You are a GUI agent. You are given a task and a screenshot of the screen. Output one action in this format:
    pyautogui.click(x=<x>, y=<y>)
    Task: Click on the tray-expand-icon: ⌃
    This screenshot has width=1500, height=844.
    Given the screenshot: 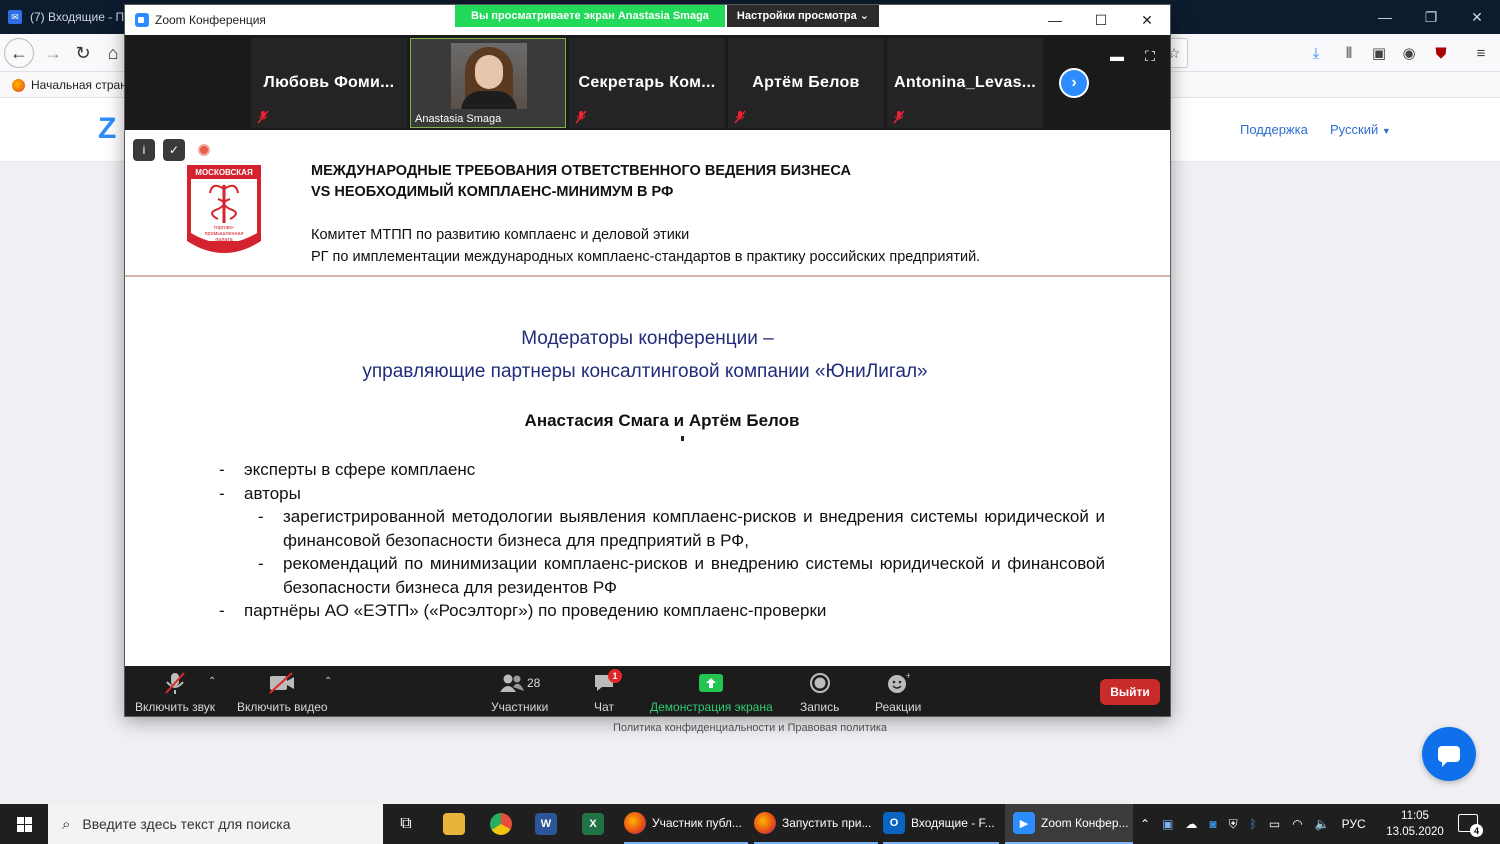 What is the action you would take?
    pyautogui.click(x=1145, y=824)
    